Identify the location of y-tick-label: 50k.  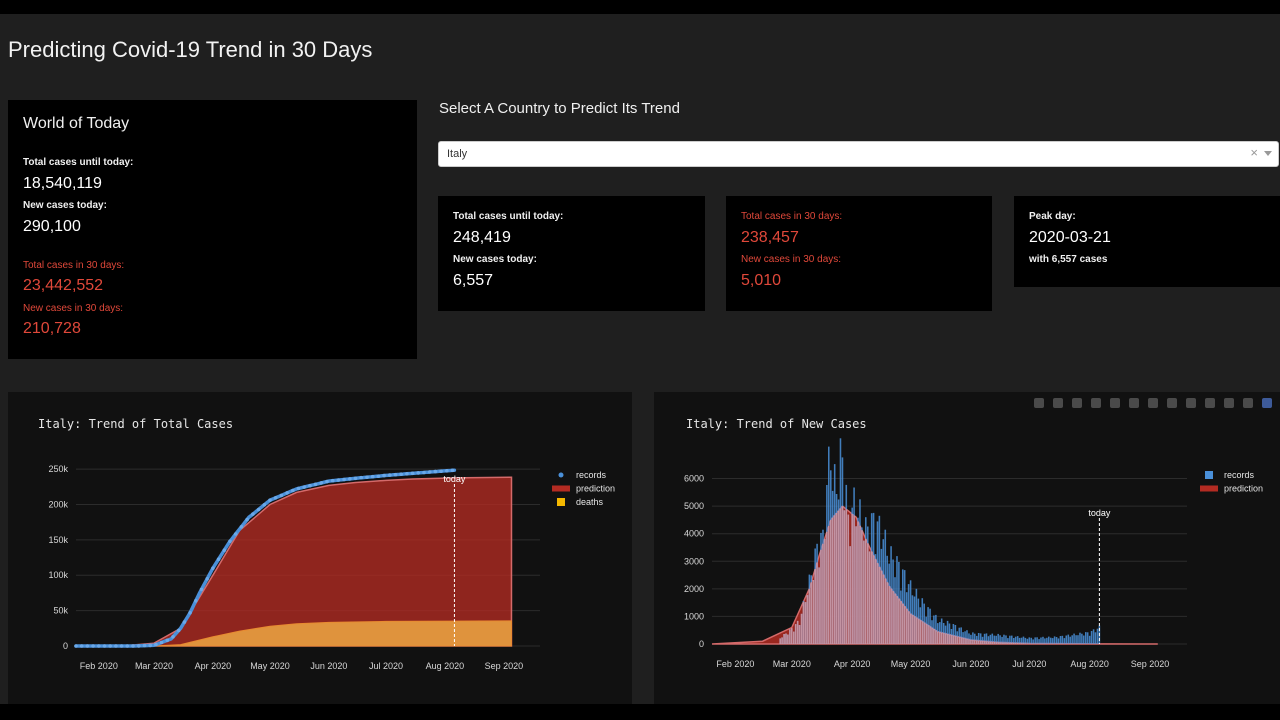
(60, 611).